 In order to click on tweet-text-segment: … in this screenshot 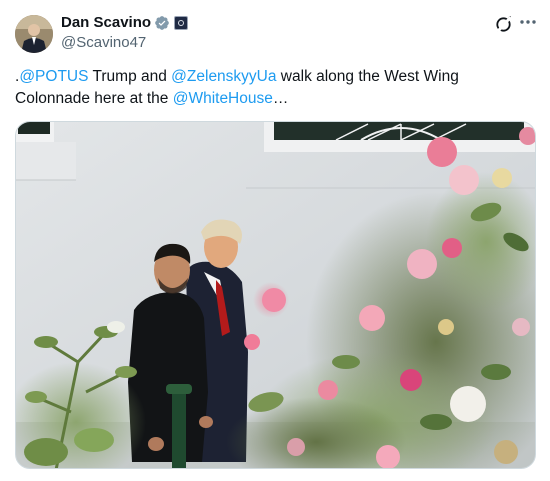, I will do `click(280, 98)`.